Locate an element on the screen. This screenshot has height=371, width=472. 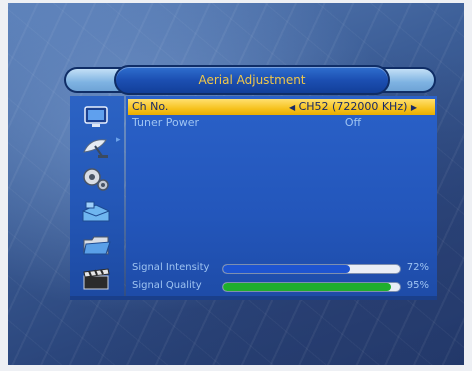
signal-quality-percent: 95% is located at coordinates (417, 285).